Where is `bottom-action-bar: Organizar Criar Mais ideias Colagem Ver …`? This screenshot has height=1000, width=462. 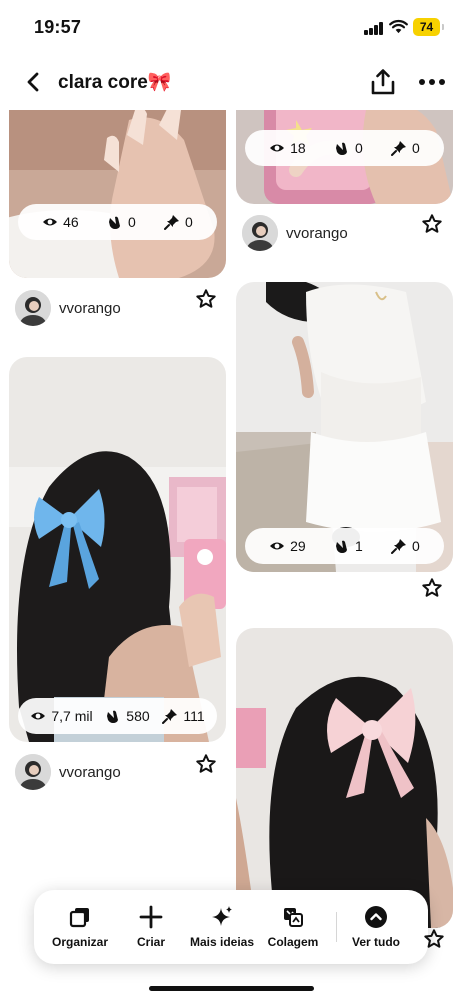 bottom-action-bar: Organizar Criar Mais ideias Colagem Ver … is located at coordinates (231, 927).